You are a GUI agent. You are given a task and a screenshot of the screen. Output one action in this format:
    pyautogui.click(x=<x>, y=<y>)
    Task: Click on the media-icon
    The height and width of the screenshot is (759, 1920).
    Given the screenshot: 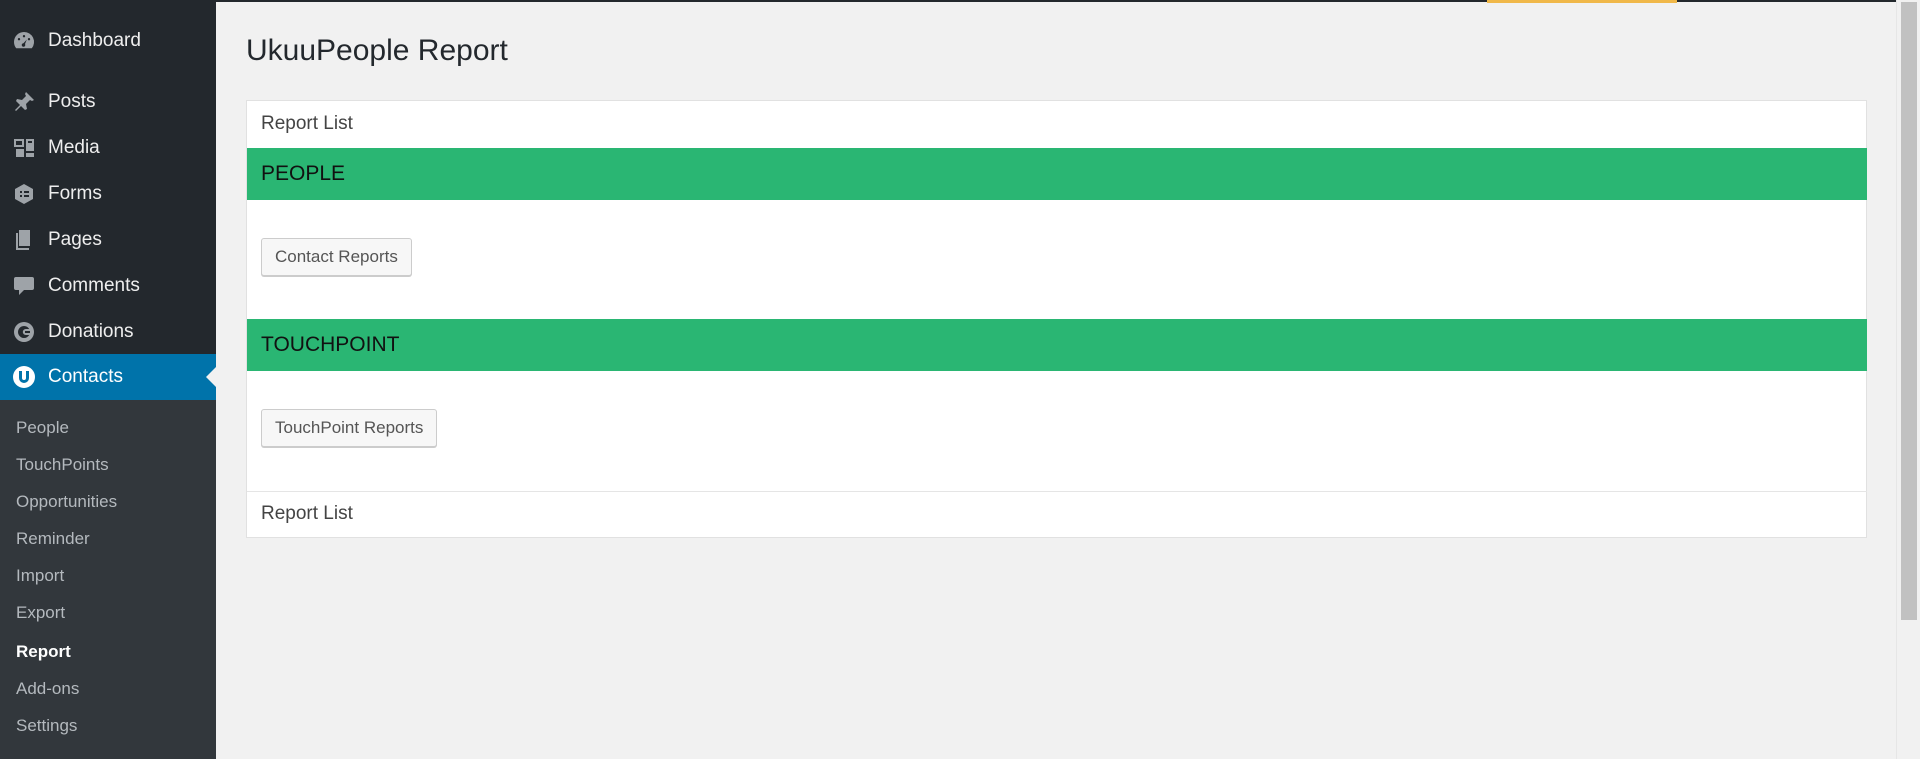 What is the action you would take?
    pyautogui.click(x=24, y=148)
    